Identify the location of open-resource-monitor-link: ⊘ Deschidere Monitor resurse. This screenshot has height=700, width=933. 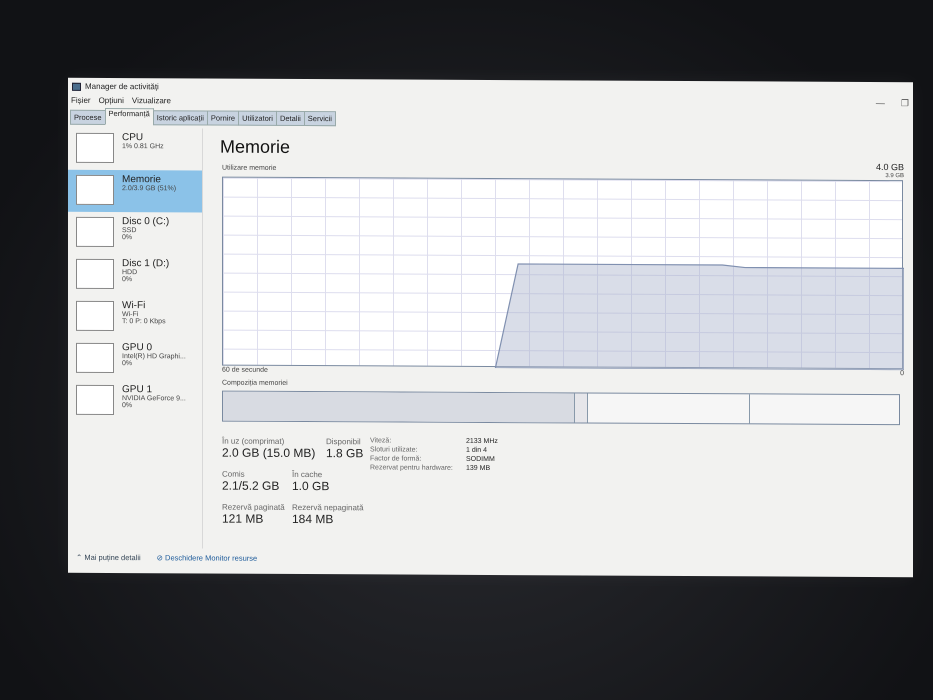
(207, 558).